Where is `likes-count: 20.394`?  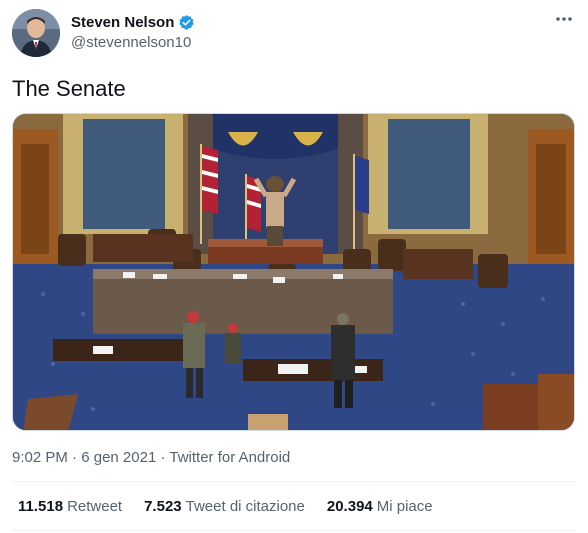
likes-count: 20.394 is located at coordinates (349, 506).